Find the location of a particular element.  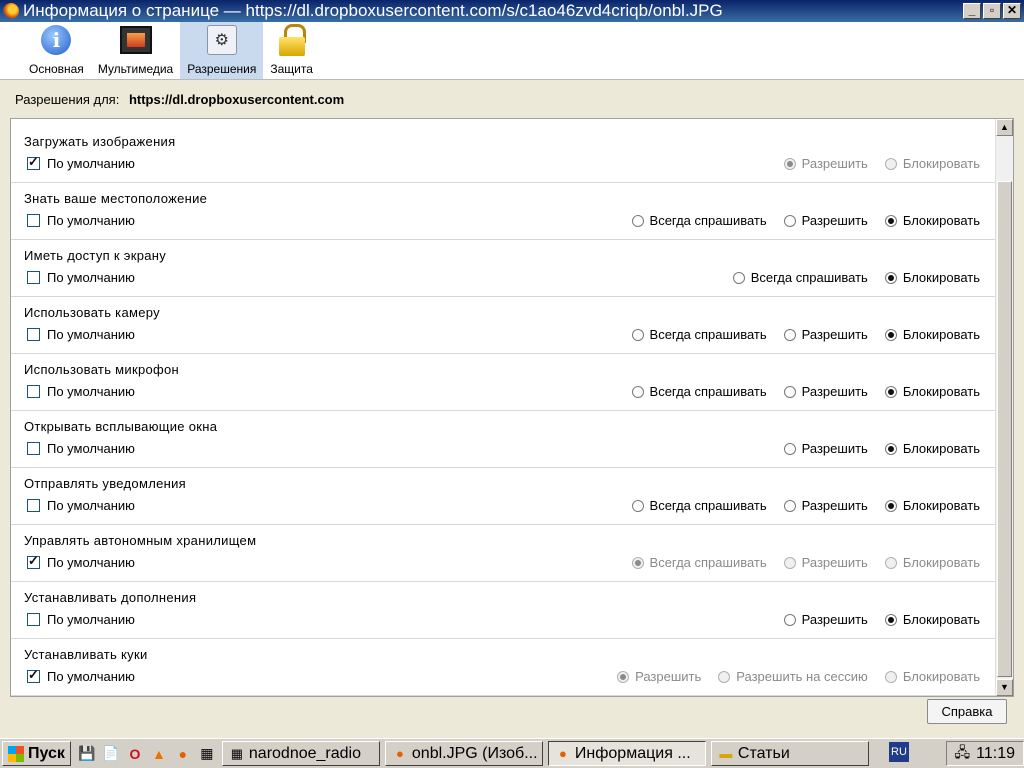

task-narodnoe-radio: ▦ narodnoe_radio is located at coordinates (300, 753).